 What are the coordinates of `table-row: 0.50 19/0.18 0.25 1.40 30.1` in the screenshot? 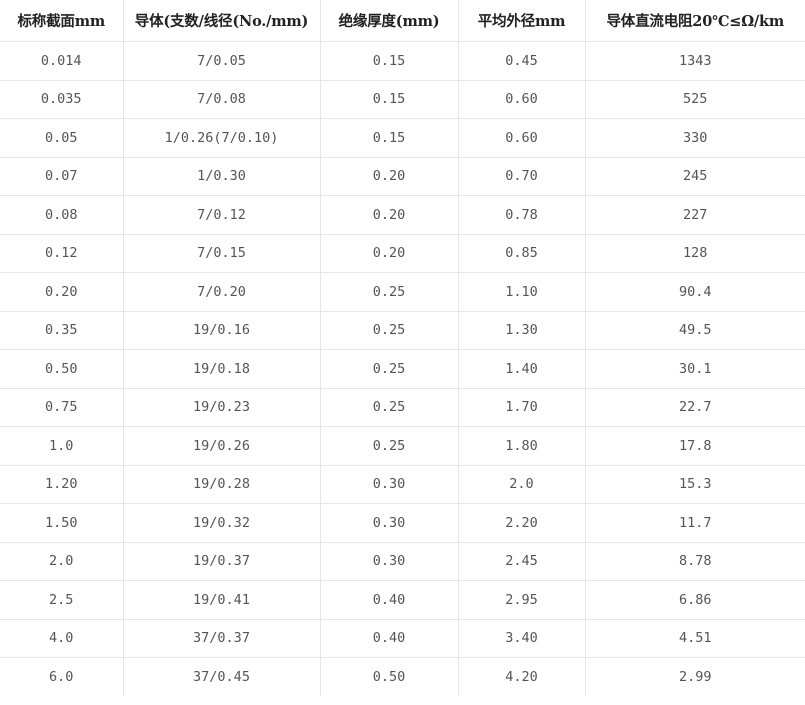 It's located at (402, 369).